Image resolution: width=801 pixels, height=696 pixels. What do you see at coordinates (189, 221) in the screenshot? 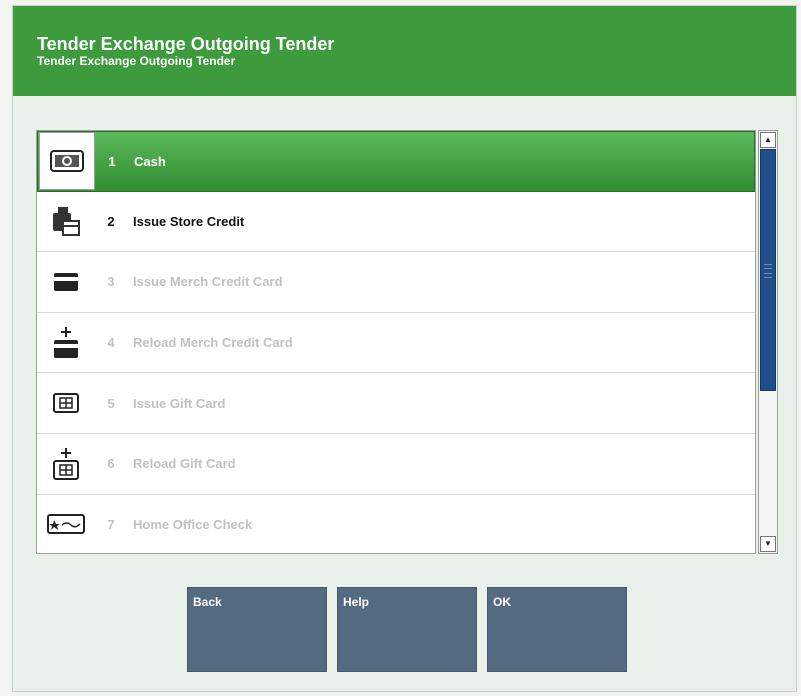
I see `item-label: Issue Store Credit` at bounding box center [189, 221].